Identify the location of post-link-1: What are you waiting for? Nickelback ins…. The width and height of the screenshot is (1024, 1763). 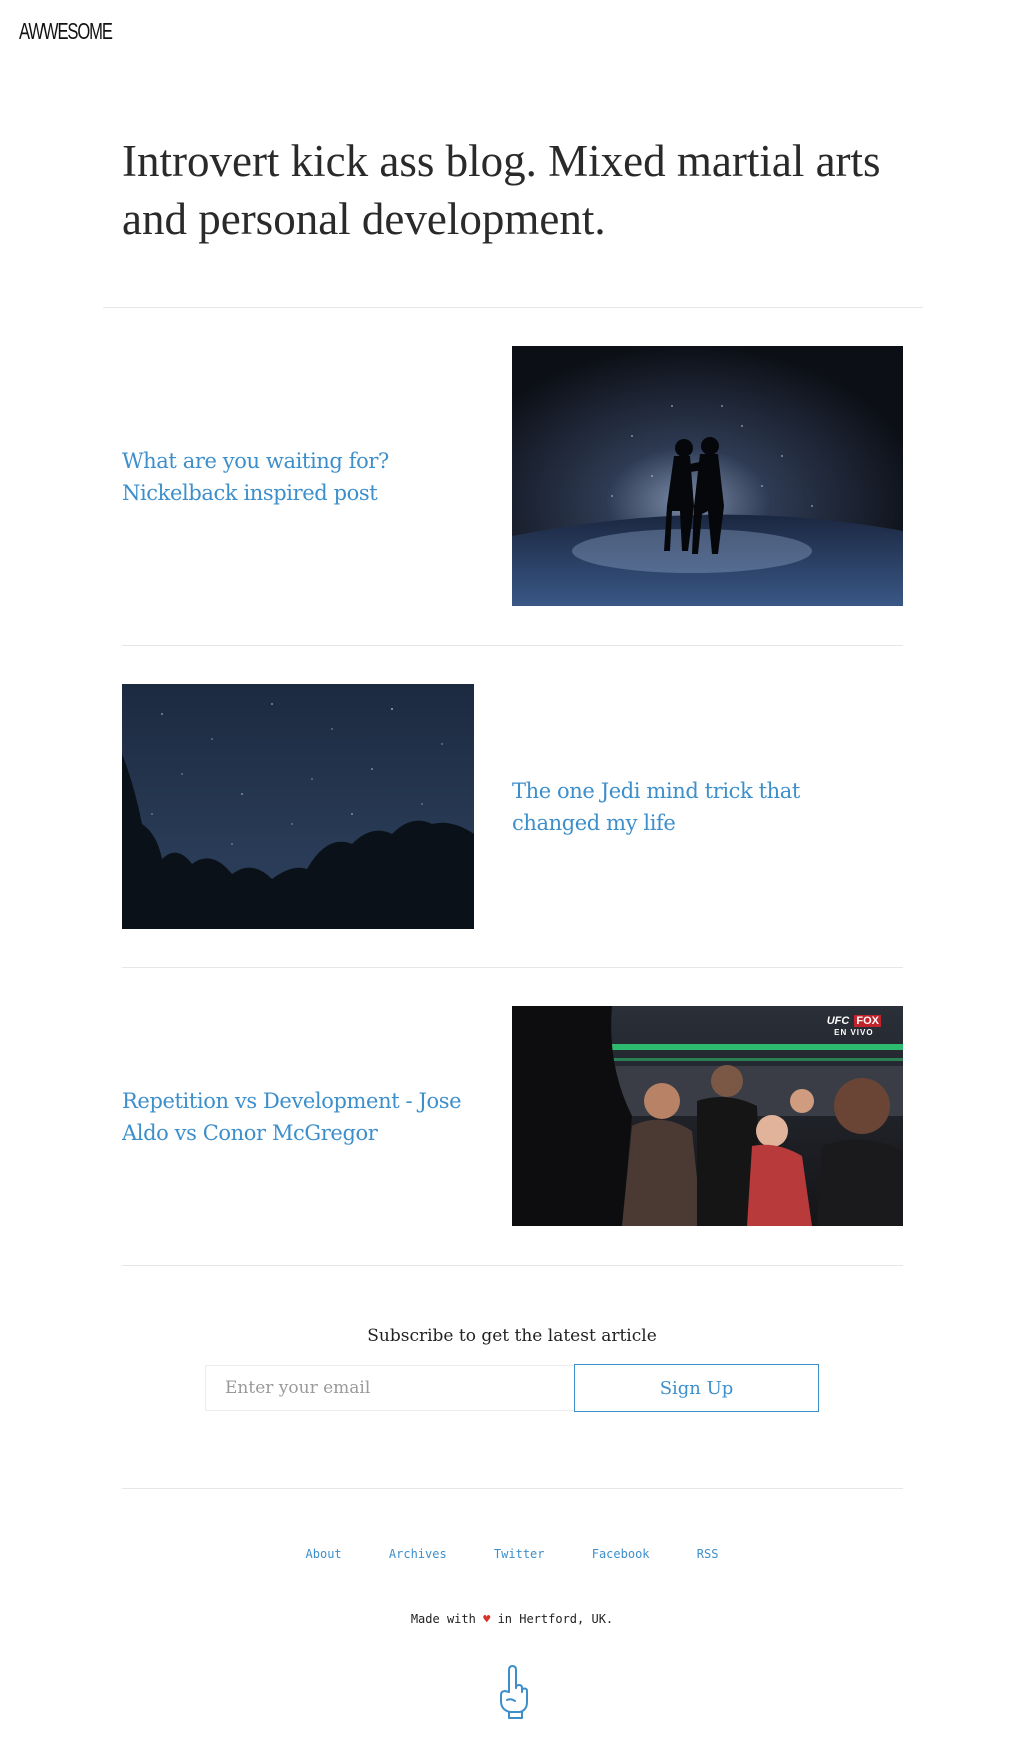
(272, 477).